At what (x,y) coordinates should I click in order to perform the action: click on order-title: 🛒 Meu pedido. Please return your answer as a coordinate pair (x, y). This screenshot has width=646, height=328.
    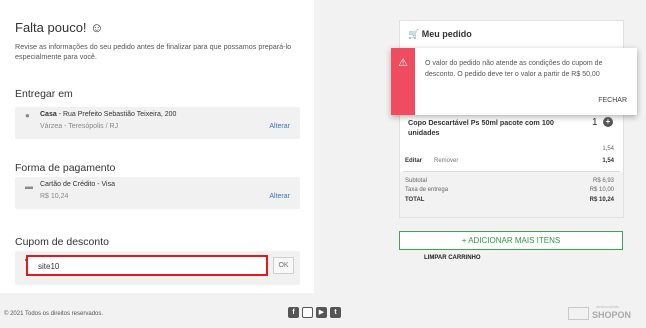
    Looking at the image, I should click on (440, 34).